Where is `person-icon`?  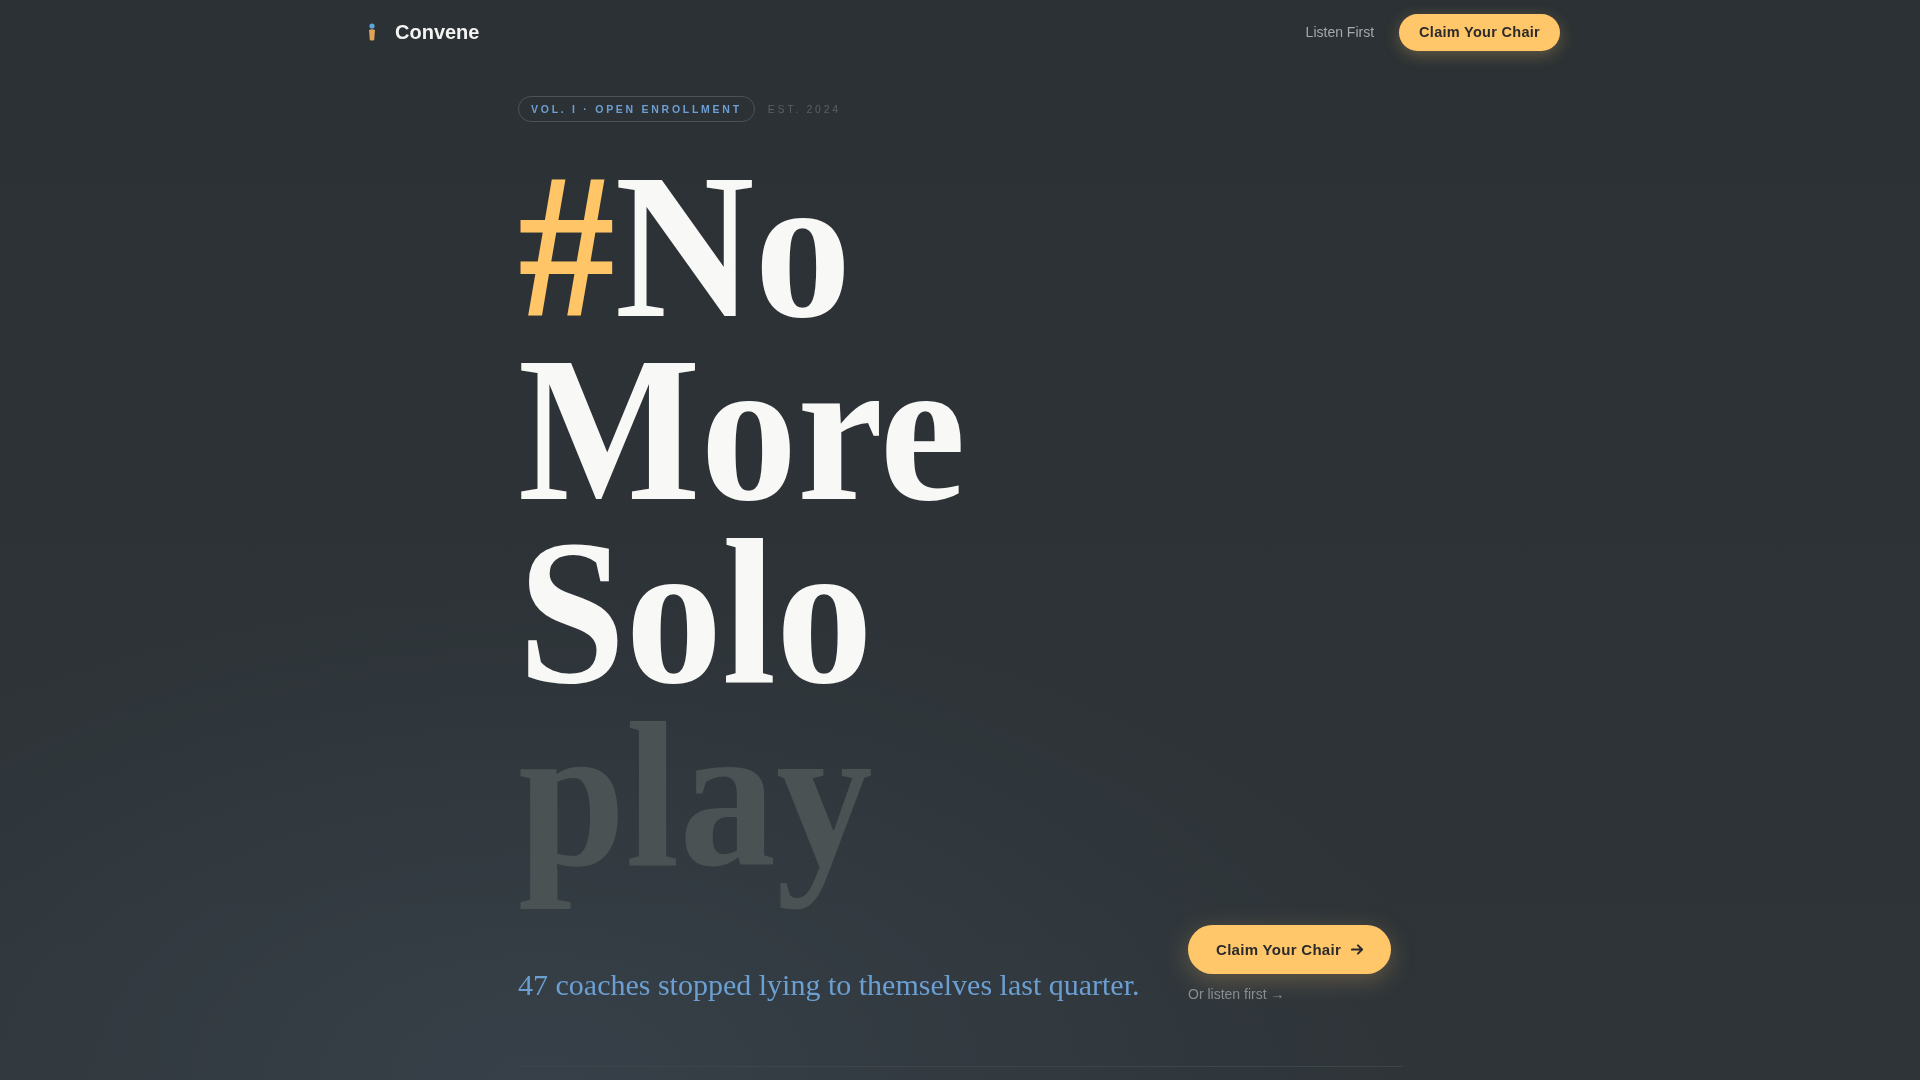 person-icon is located at coordinates (372, 32).